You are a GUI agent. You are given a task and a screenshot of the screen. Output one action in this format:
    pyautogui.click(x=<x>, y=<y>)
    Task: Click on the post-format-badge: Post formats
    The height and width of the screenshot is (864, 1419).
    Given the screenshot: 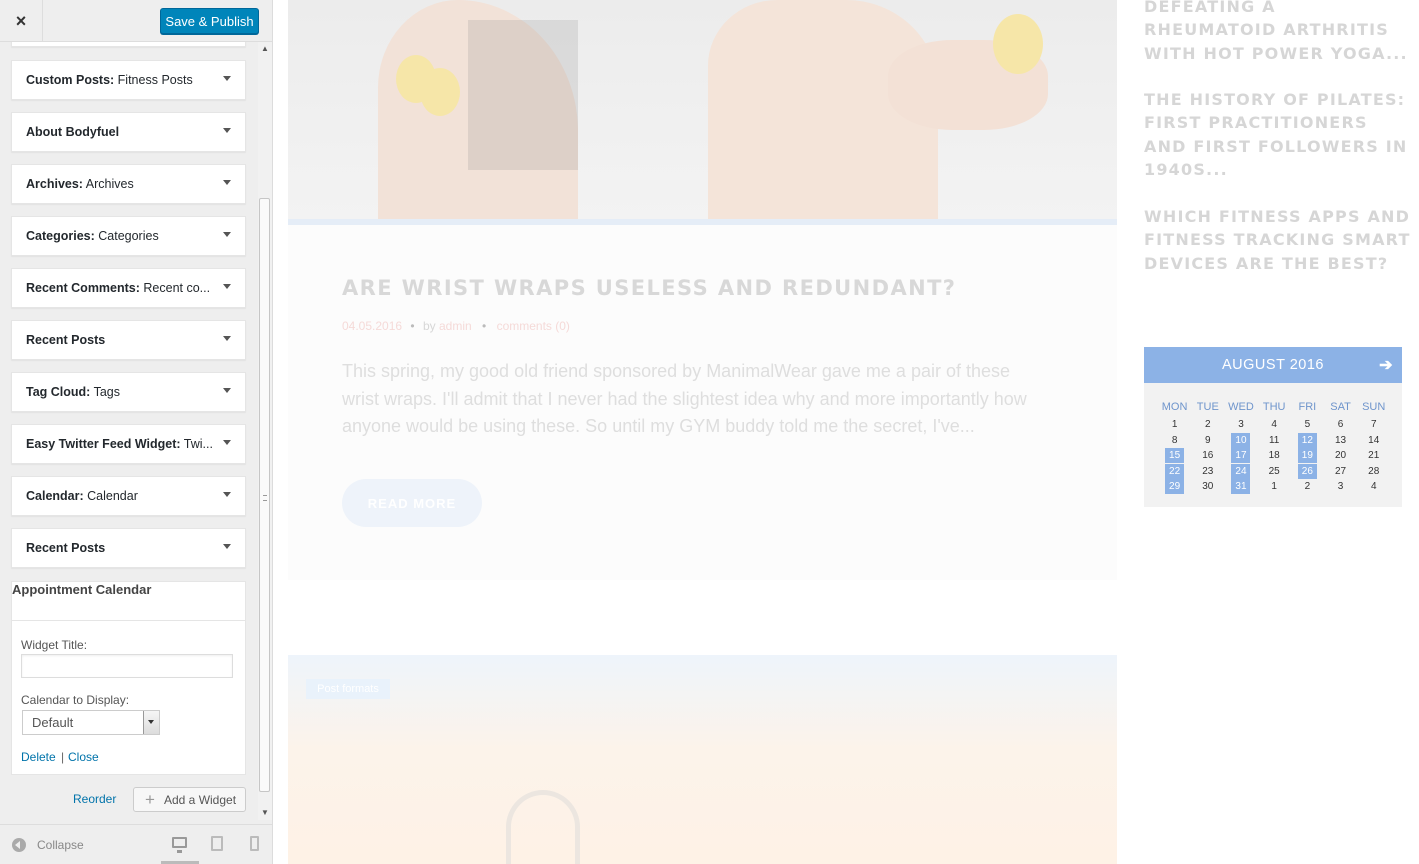 What is the action you would take?
    pyautogui.click(x=348, y=689)
    